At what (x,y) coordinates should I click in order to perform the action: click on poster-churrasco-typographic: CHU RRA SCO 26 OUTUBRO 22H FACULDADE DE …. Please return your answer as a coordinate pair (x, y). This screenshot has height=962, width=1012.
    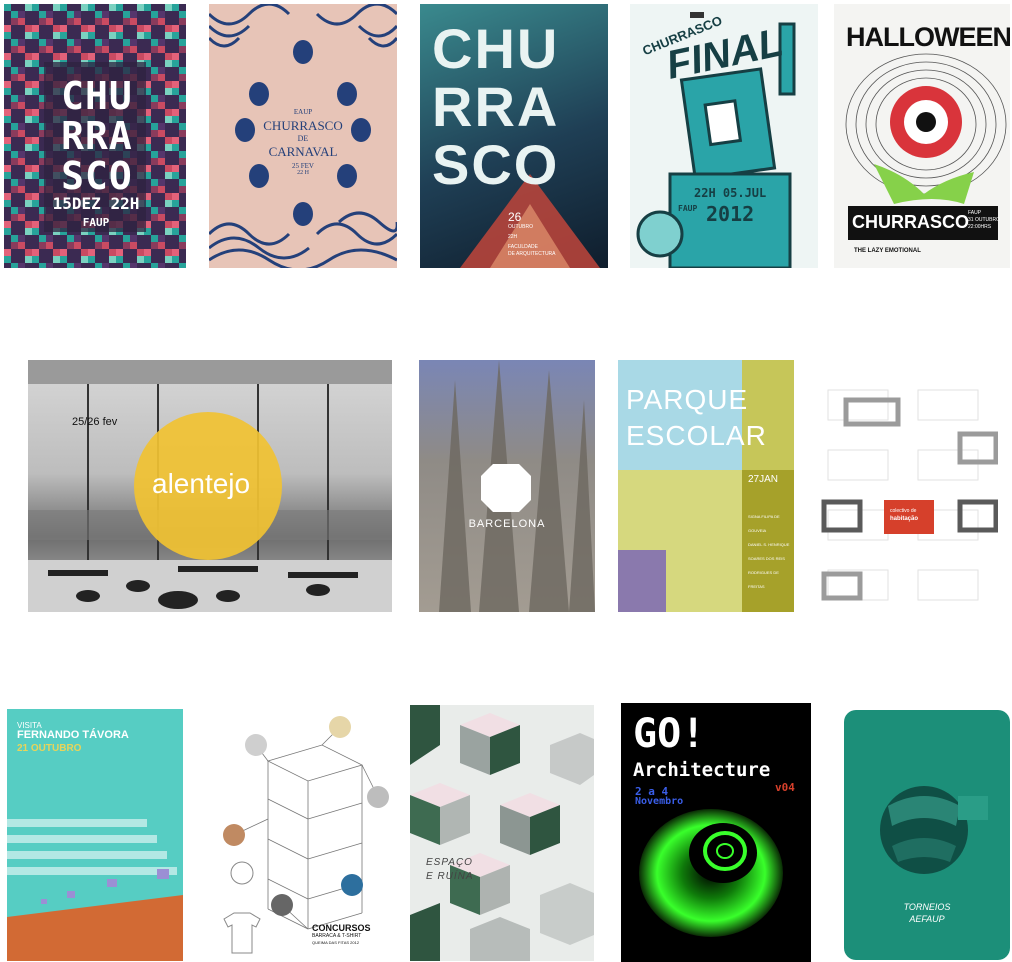
    Looking at the image, I should click on (514, 136).